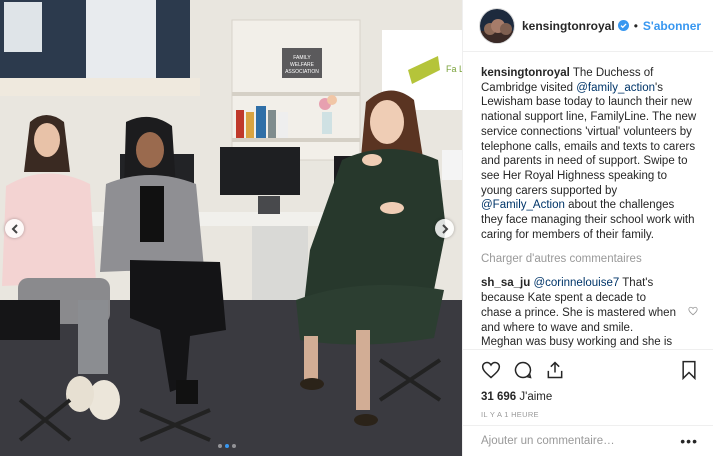  I want to click on chevron-left-icon, so click(14, 228).